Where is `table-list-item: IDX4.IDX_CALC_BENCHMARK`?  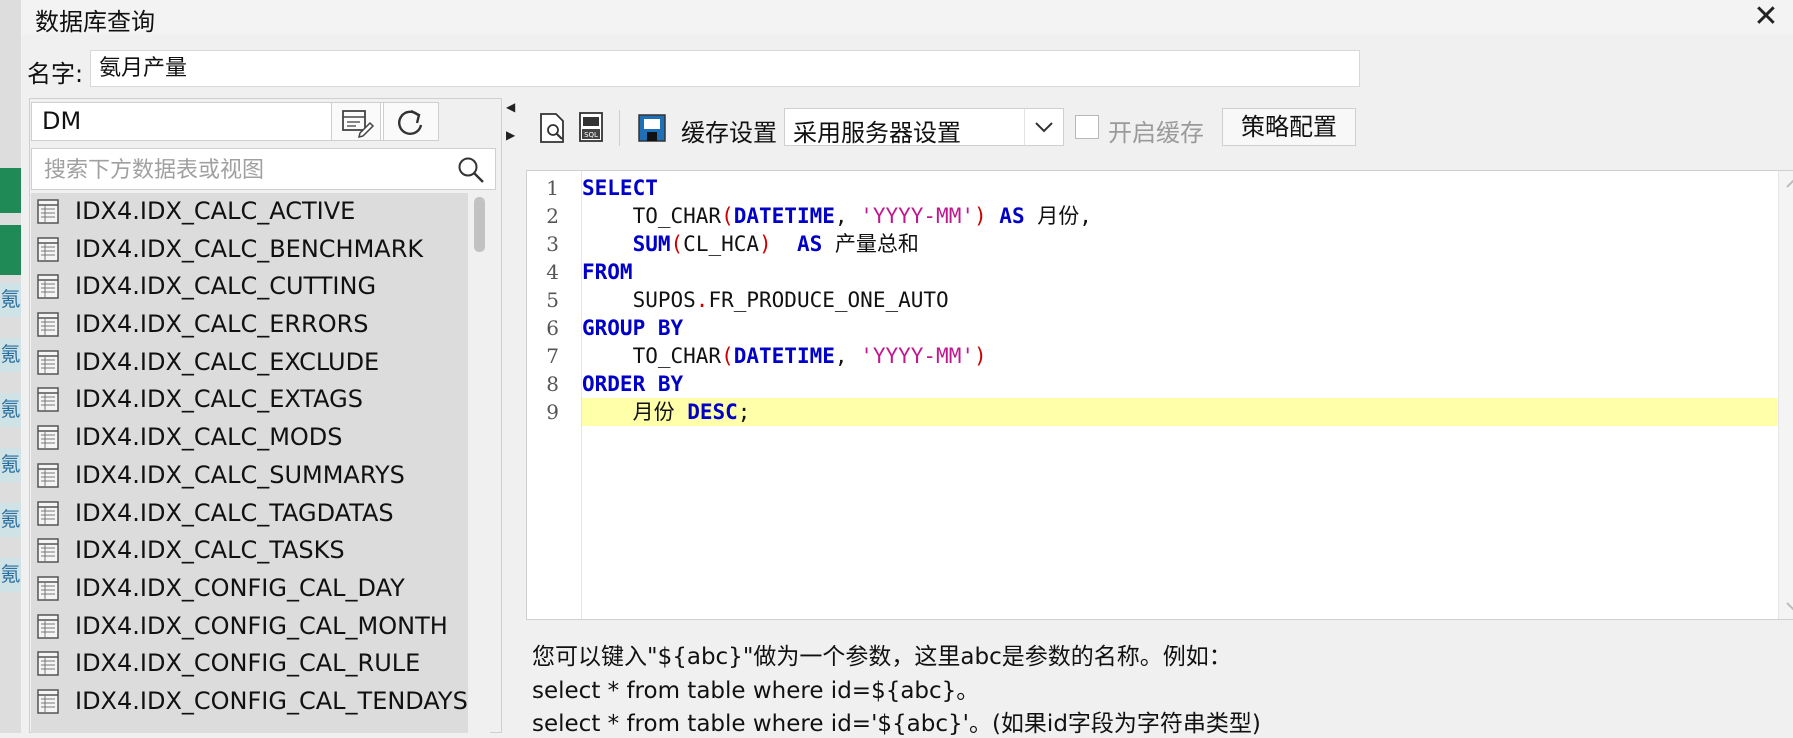 table-list-item: IDX4.IDX_CALC_BENCHMARK is located at coordinates (249, 250).